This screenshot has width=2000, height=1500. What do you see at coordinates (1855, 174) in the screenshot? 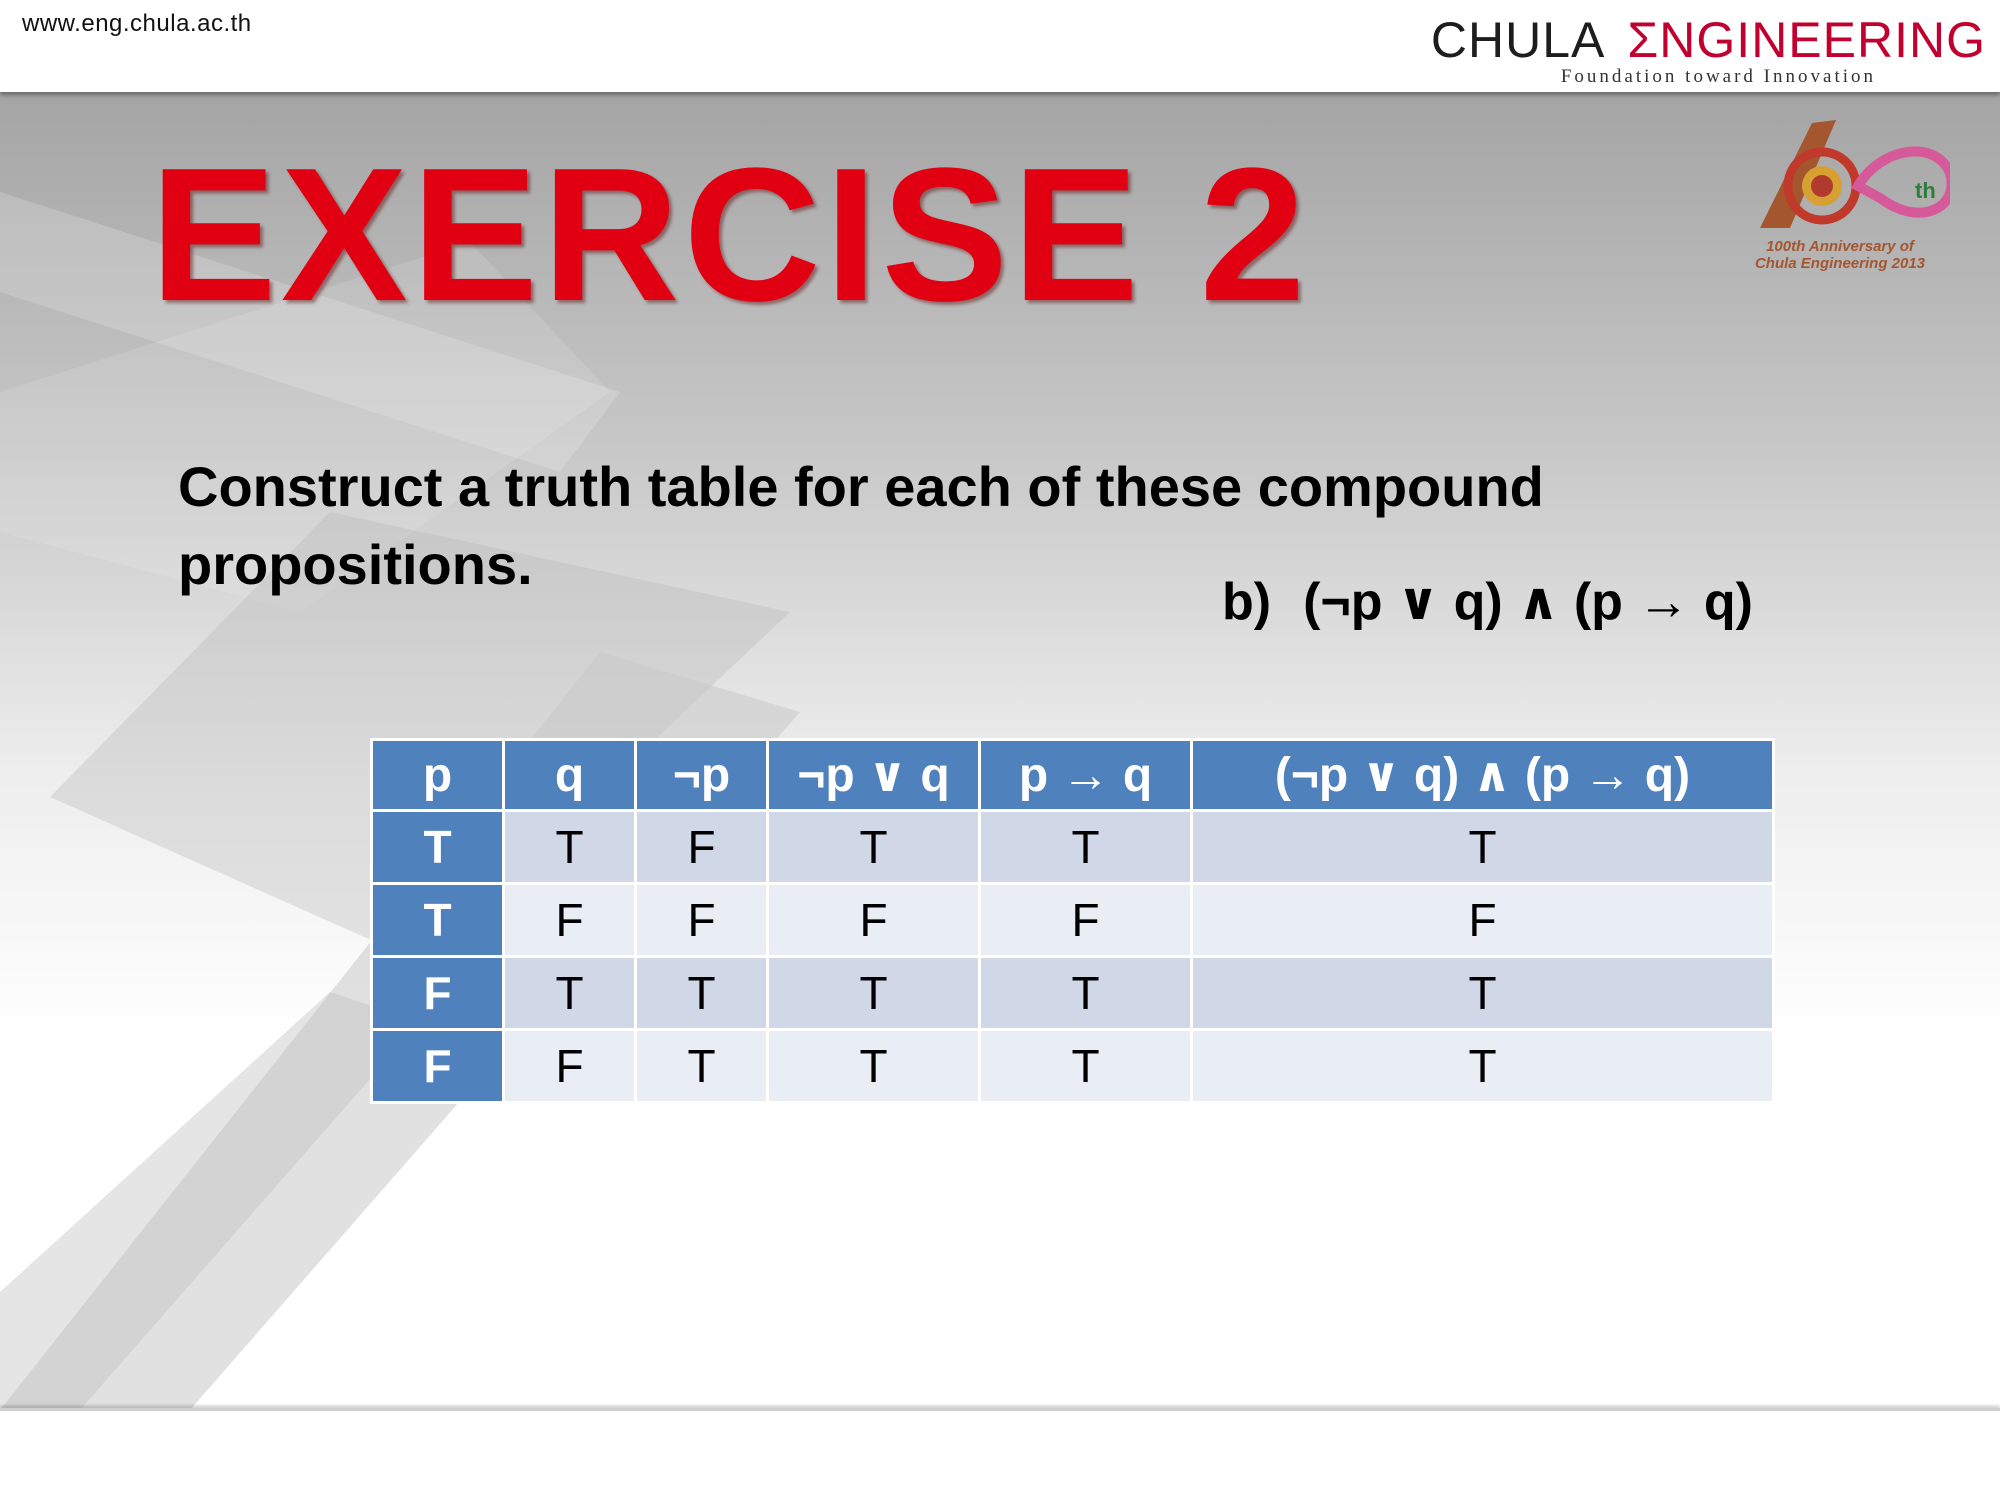
I see `anniversary-100-logo-icon: th` at bounding box center [1855, 174].